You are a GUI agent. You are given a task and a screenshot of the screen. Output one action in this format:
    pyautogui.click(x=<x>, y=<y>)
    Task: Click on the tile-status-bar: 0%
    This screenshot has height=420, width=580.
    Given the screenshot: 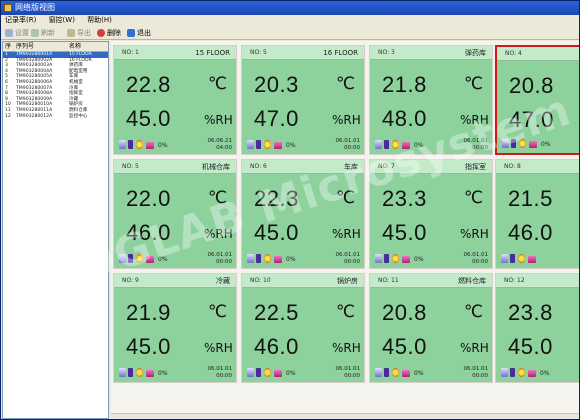 What is the action you would take?
    pyautogui.click(x=538, y=144)
    